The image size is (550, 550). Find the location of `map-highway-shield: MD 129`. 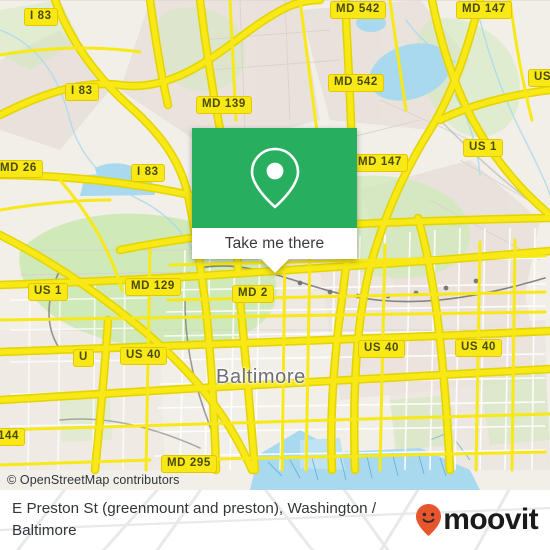

map-highway-shield: MD 129 is located at coordinates (153, 287).